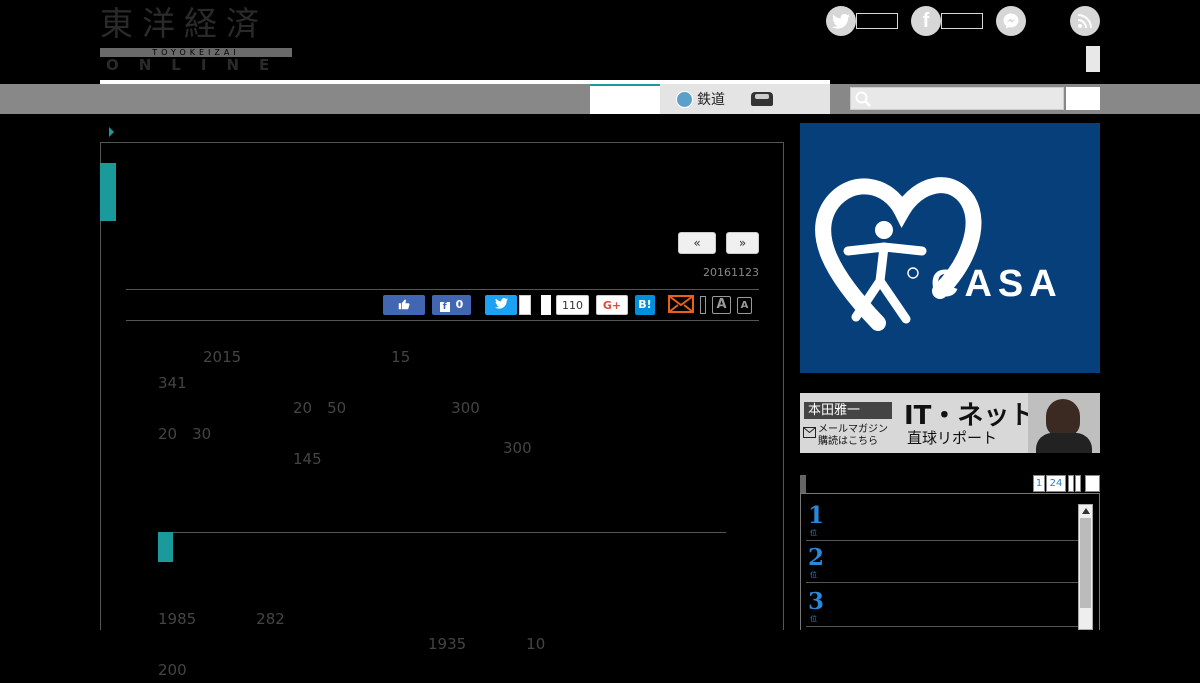 The width and height of the screenshot is (1200, 683). What do you see at coordinates (863, 99) in the screenshot?
I see `search-icon` at bounding box center [863, 99].